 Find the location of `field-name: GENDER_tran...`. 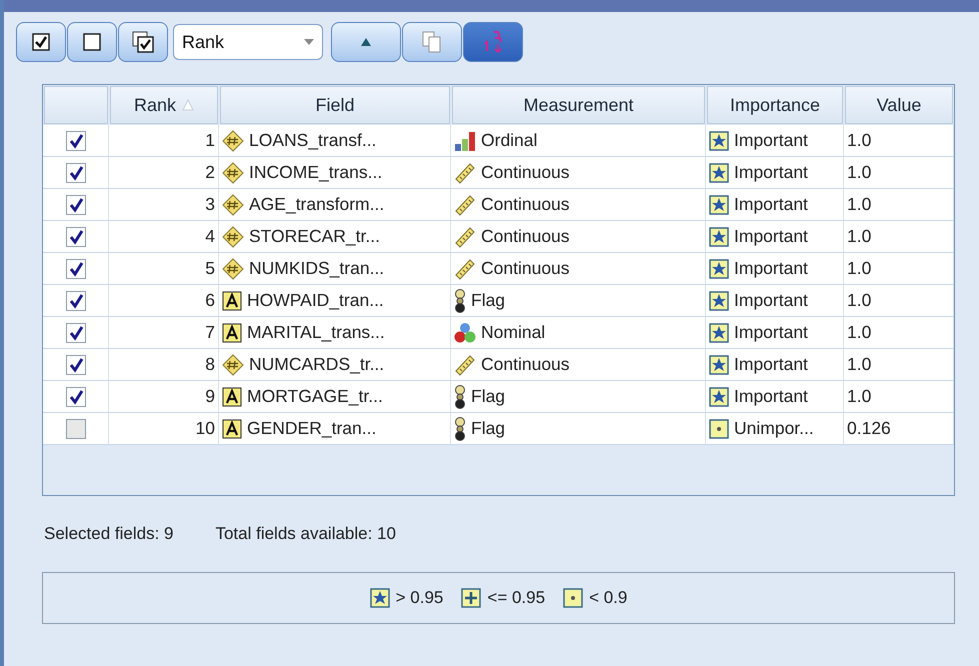

field-name: GENDER_tran... is located at coordinates (311, 428).